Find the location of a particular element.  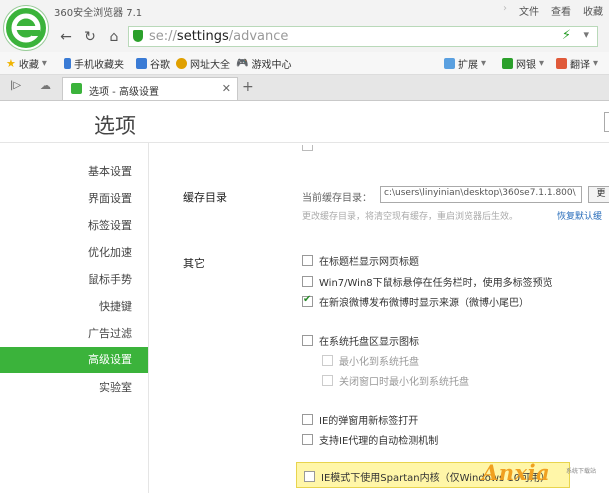

option-weibo-source: 在新浪微博发布微博时显示来源（微博小尾巴） is located at coordinates (415, 301).